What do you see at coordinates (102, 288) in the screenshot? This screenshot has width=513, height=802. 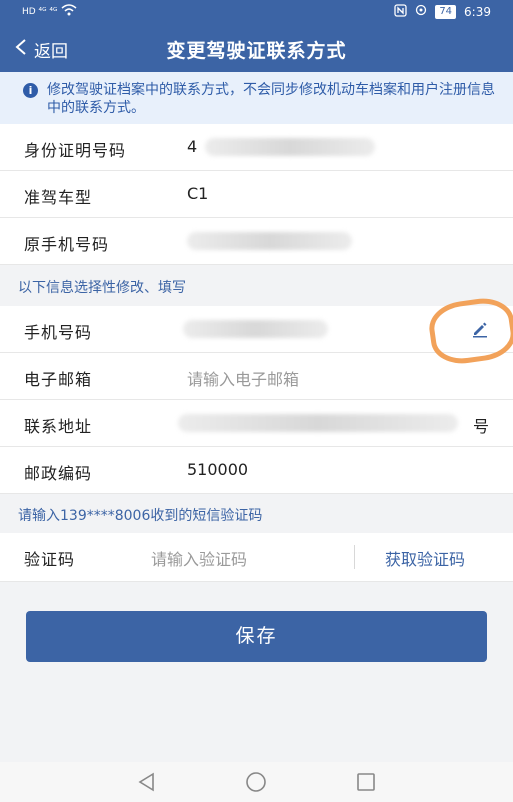 I see `optional-section-title: 以下信息选择性修改、填写` at bounding box center [102, 288].